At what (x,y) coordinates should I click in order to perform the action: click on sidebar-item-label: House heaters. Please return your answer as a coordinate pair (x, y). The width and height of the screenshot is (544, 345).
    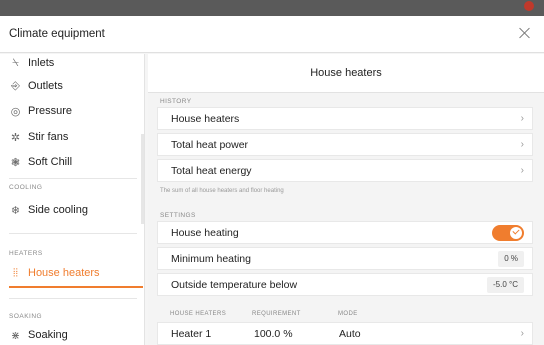
    Looking at the image, I should click on (64, 273).